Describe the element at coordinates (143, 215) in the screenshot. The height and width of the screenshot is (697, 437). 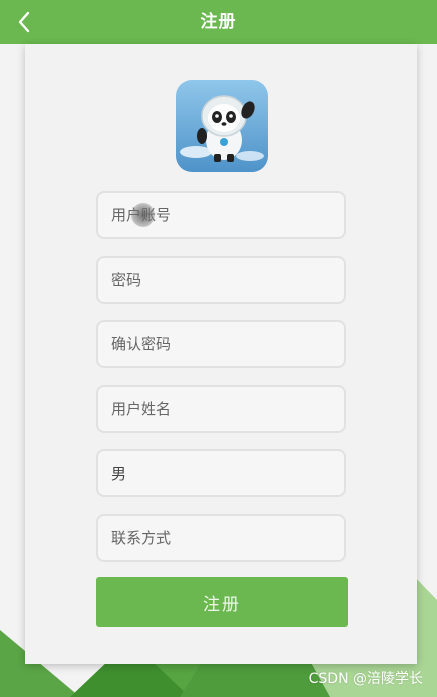
I see `mouse-cursor-indicator` at that location.